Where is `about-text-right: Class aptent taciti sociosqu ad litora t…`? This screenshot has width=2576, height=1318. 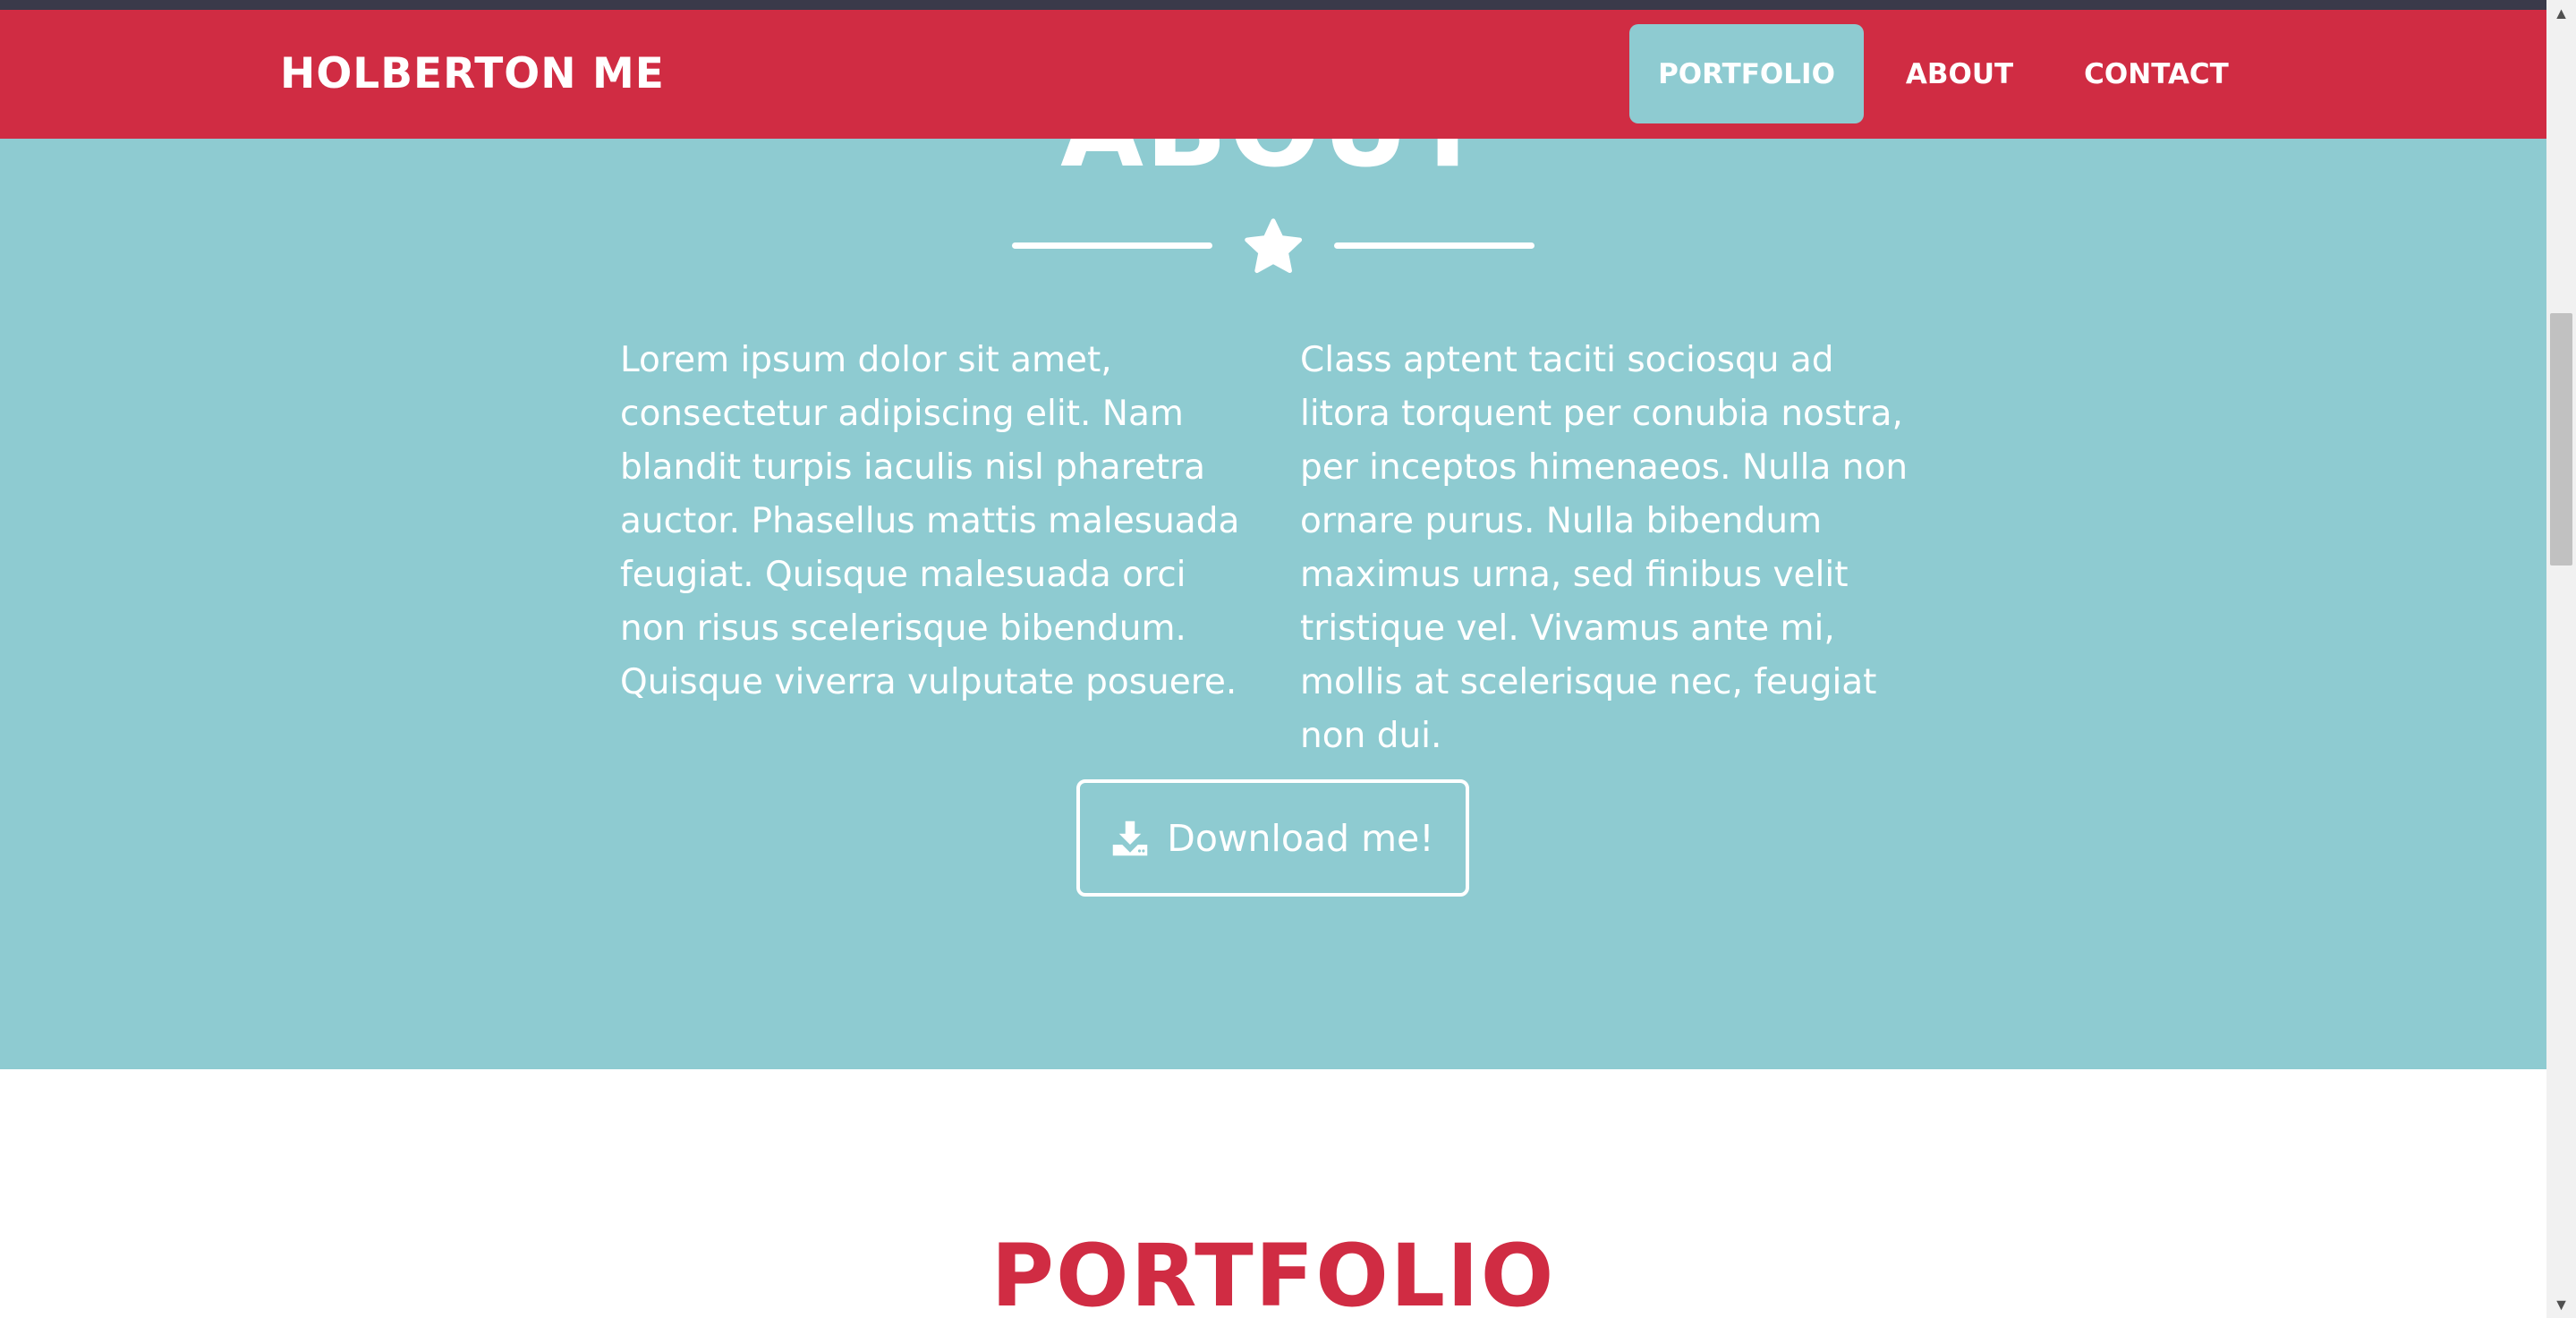
about-text-right: Class aptent taciti sociosqu ad litora t… is located at coordinates (1604, 548).